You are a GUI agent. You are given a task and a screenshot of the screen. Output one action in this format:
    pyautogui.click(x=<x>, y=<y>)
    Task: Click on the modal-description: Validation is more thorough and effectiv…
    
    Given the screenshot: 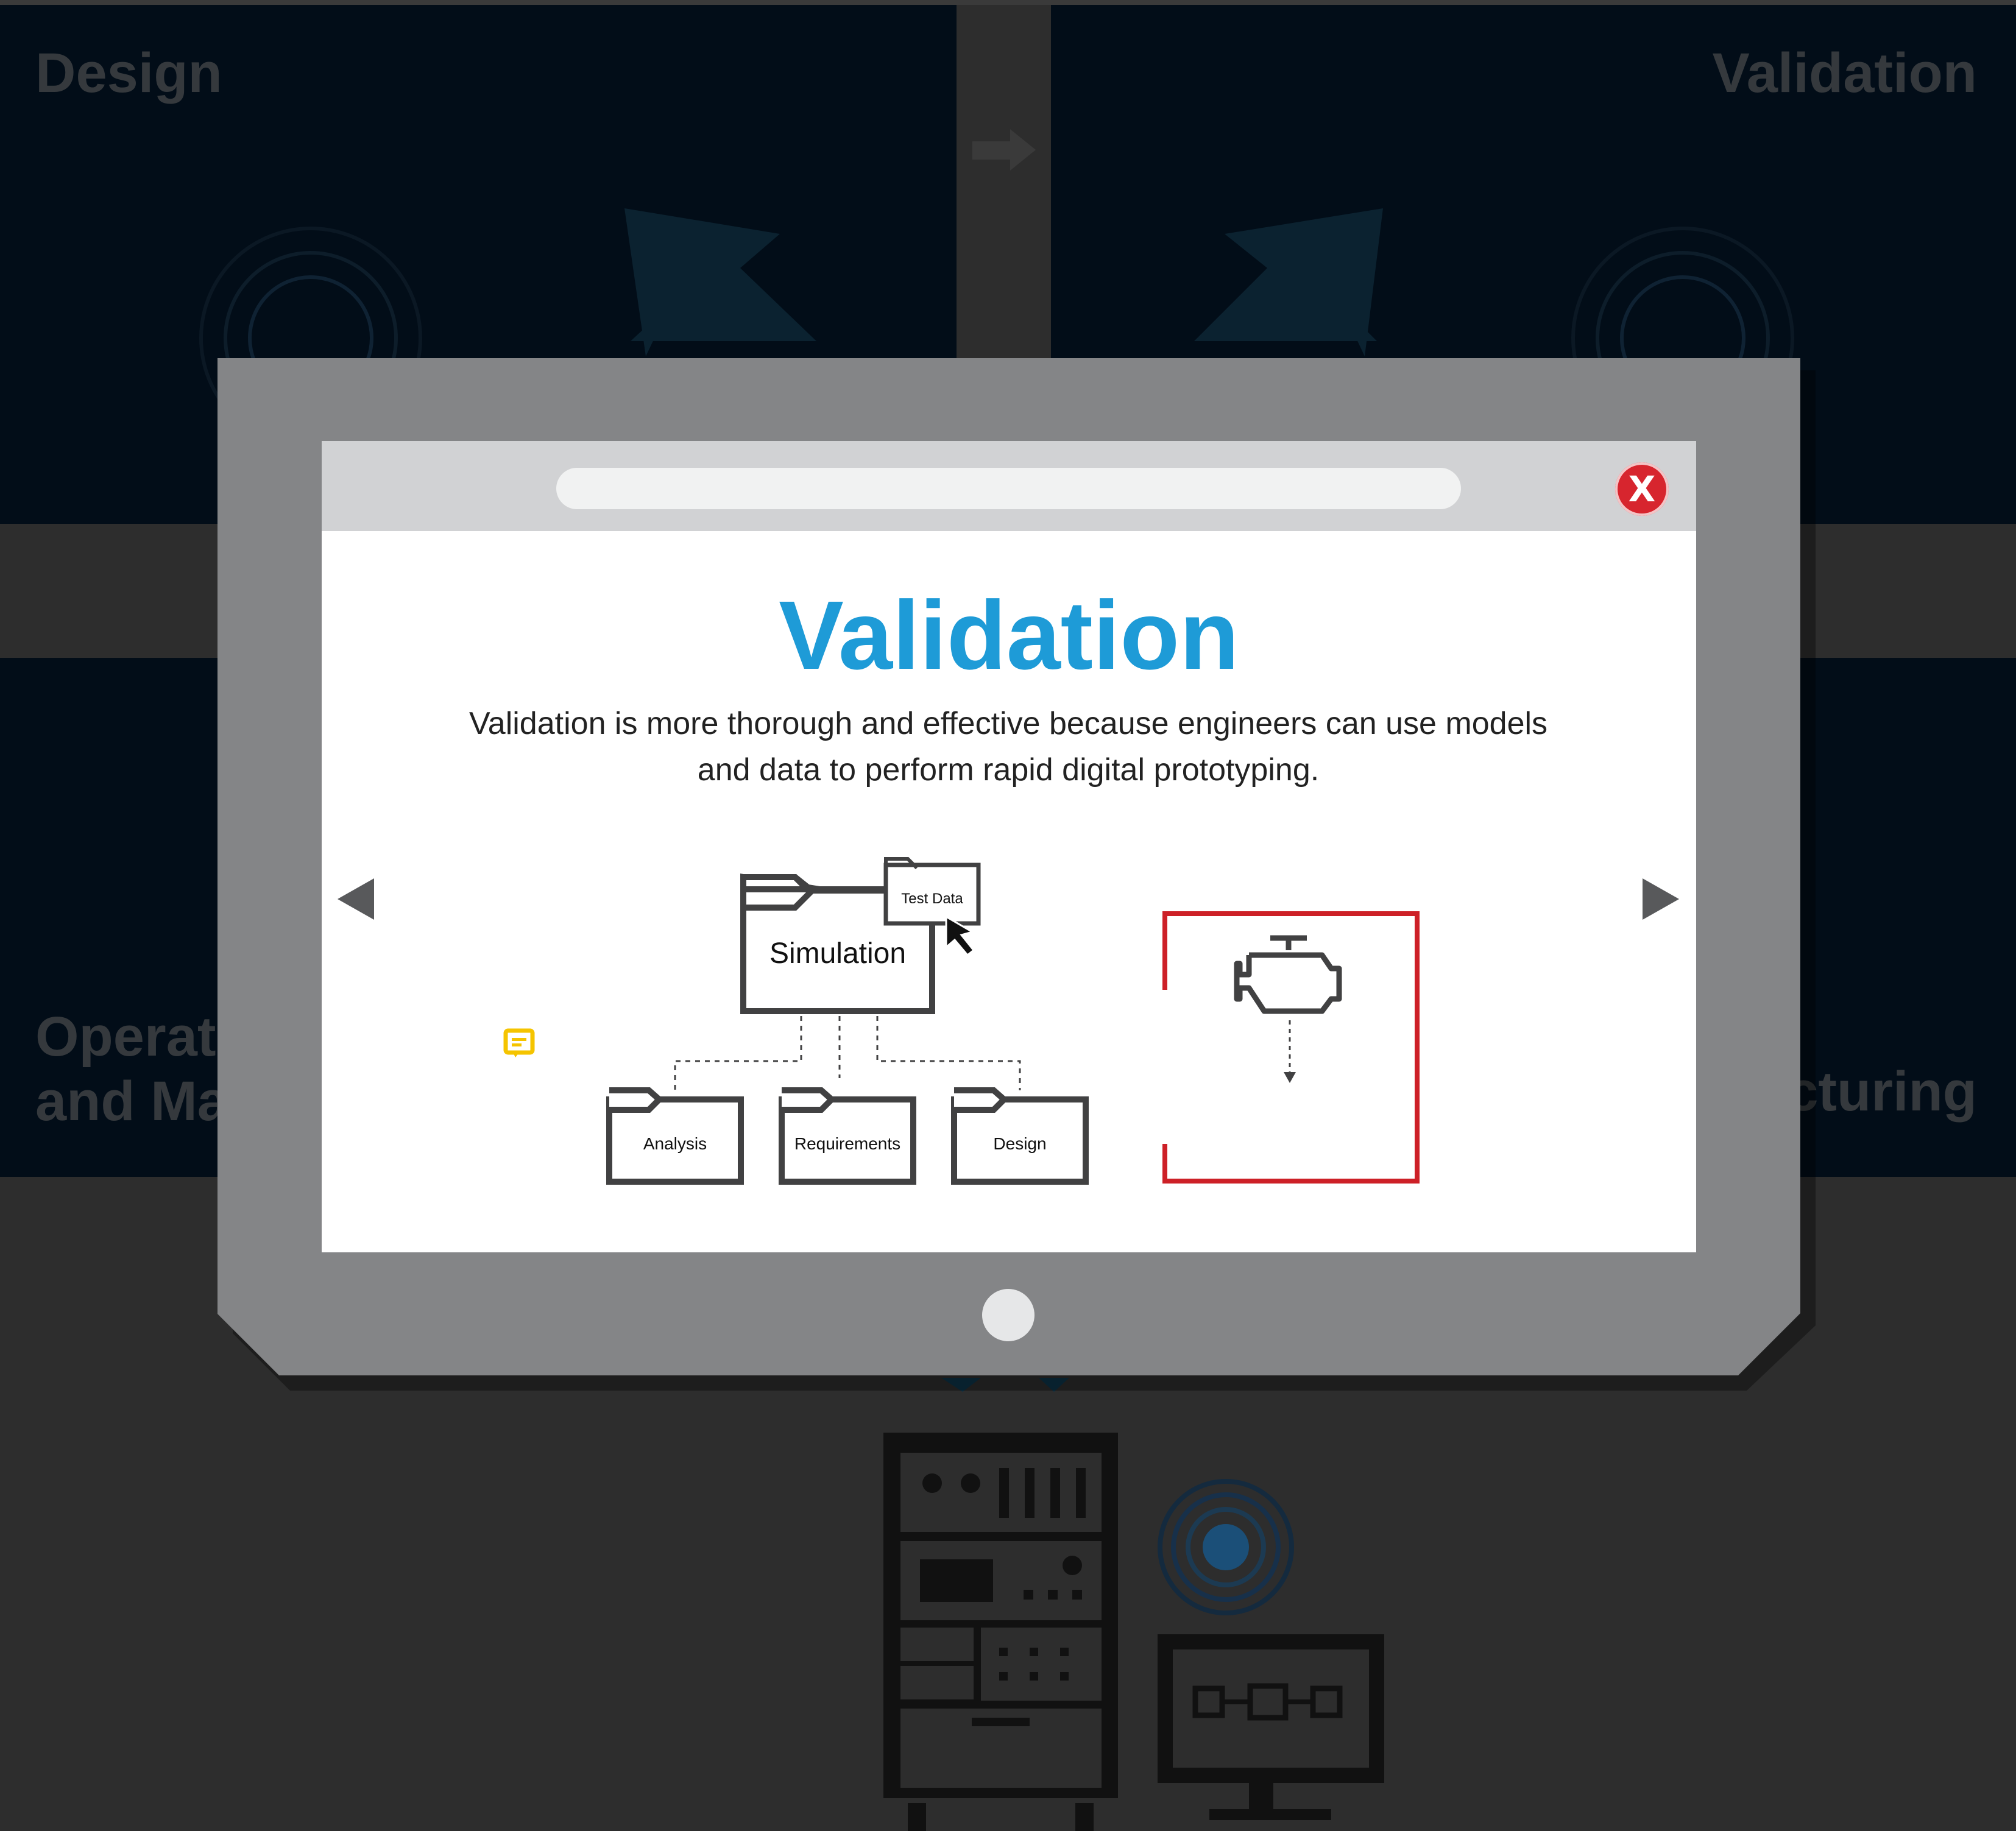 What is the action you would take?
    pyautogui.click(x=1009, y=747)
    